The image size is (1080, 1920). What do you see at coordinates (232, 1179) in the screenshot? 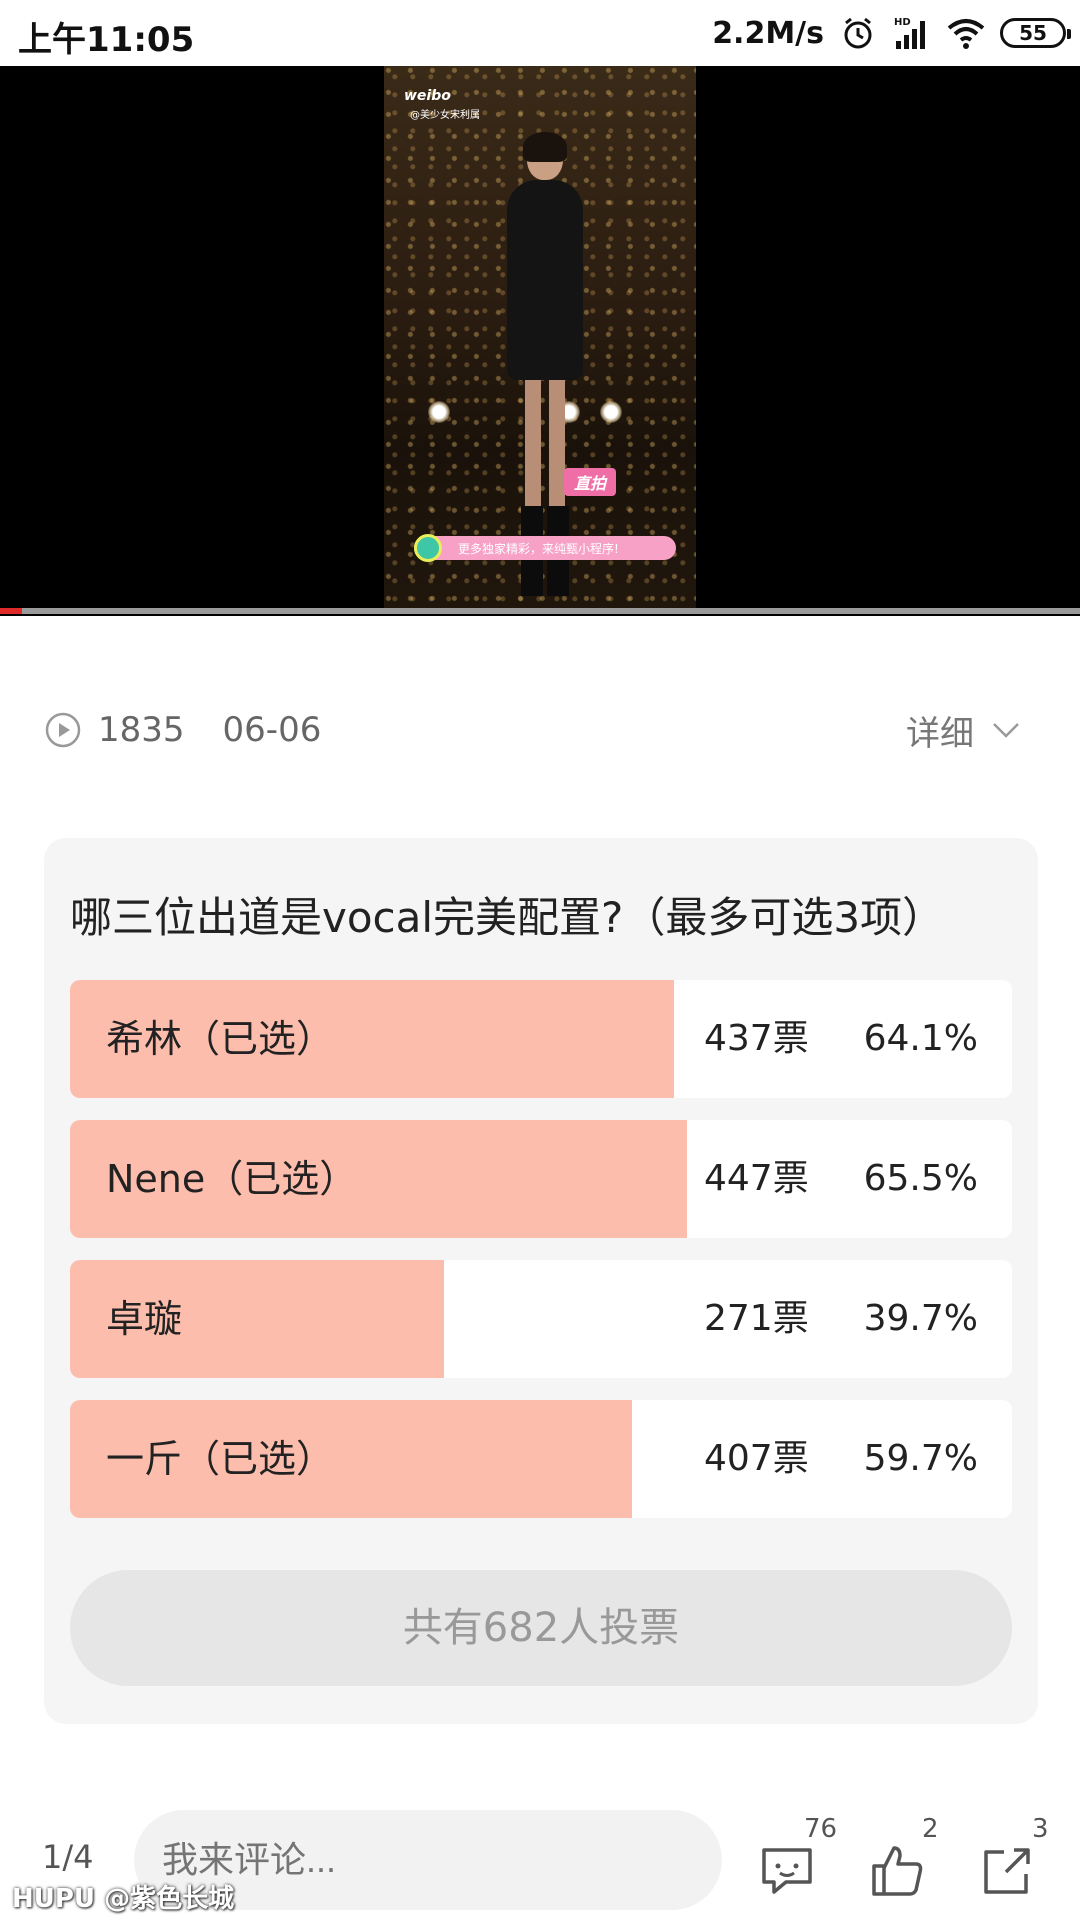
I see `poll-option-label: Nene（已选）` at bounding box center [232, 1179].